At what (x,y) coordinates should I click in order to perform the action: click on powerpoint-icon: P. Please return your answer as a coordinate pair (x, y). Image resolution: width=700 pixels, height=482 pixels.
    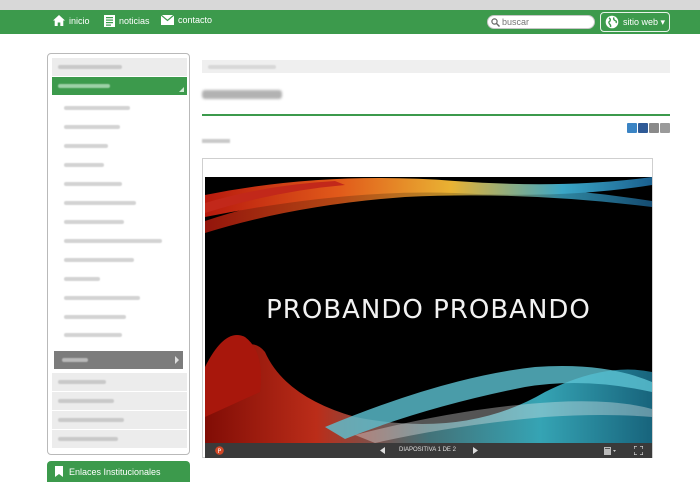
    Looking at the image, I should click on (219, 450).